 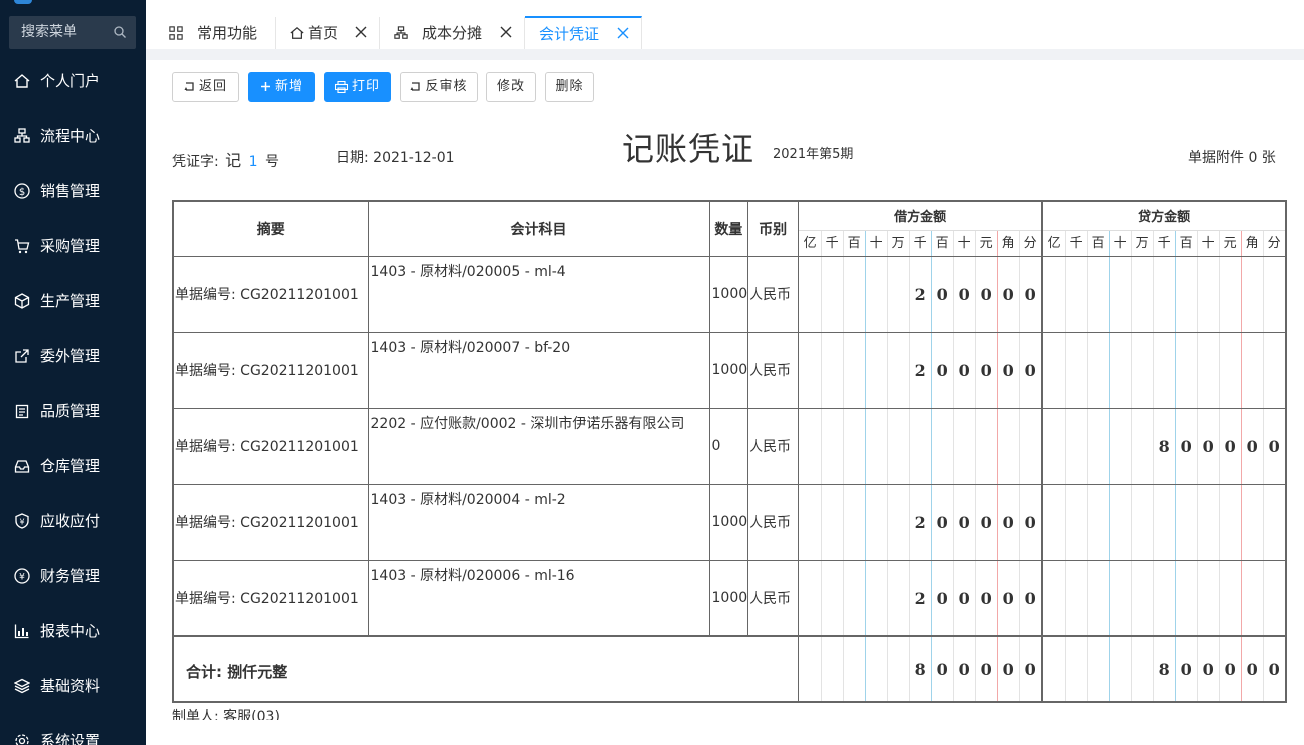 I want to click on digit-unit-label: 分, so click(x=1030, y=243).